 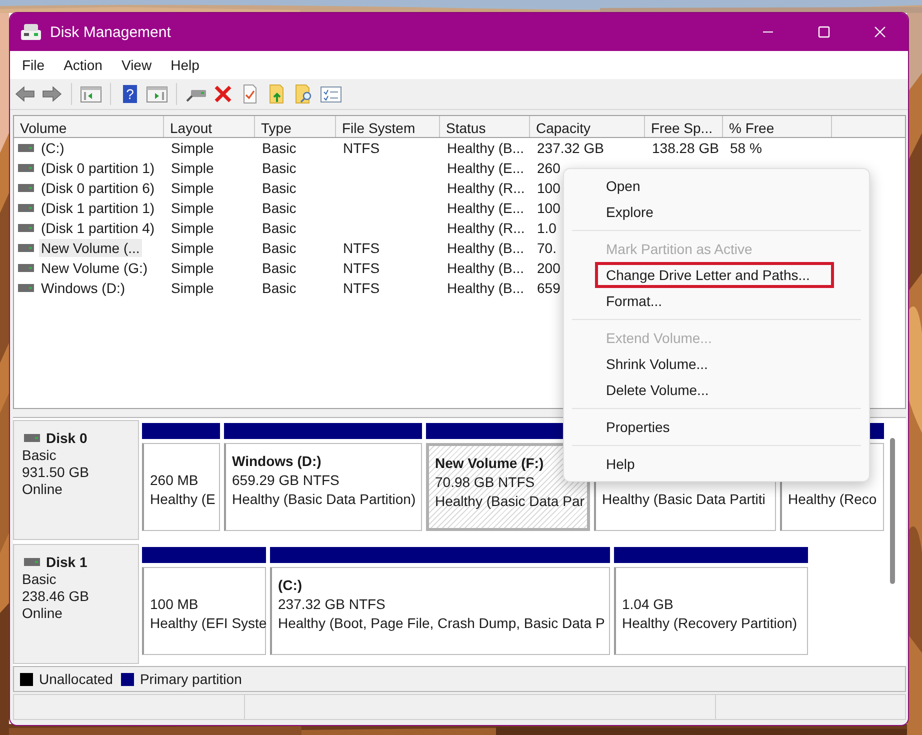 I want to click on disk-info-panel: Disk 1 Basic 238.46 GB Online, so click(x=76, y=604).